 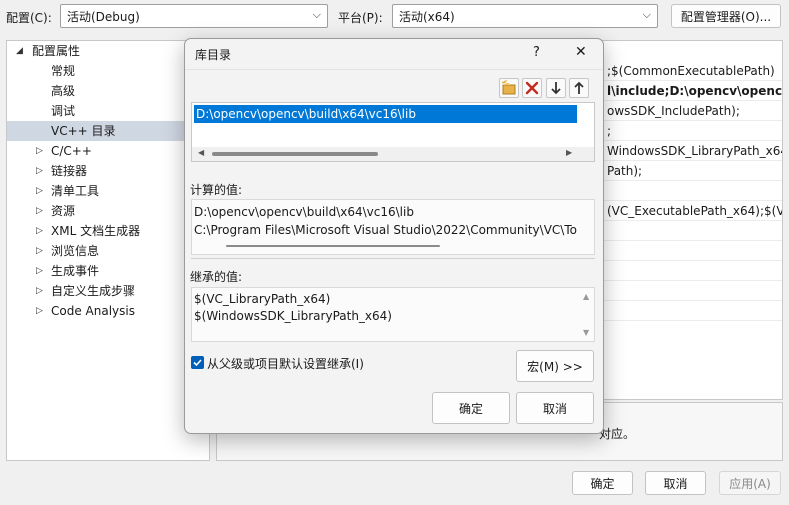 I want to click on new-line-button, so click(x=509, y=88).